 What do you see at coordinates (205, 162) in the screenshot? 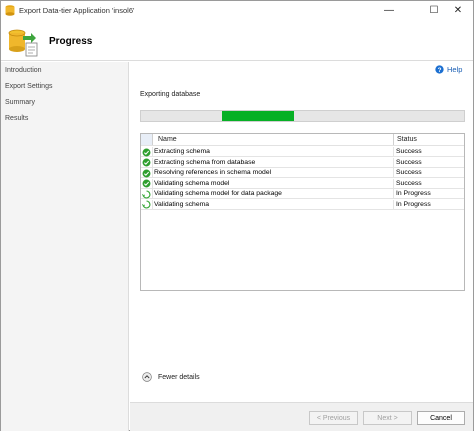
I see `step-name: Extracting schema from database` at bounding box center [205, 162].